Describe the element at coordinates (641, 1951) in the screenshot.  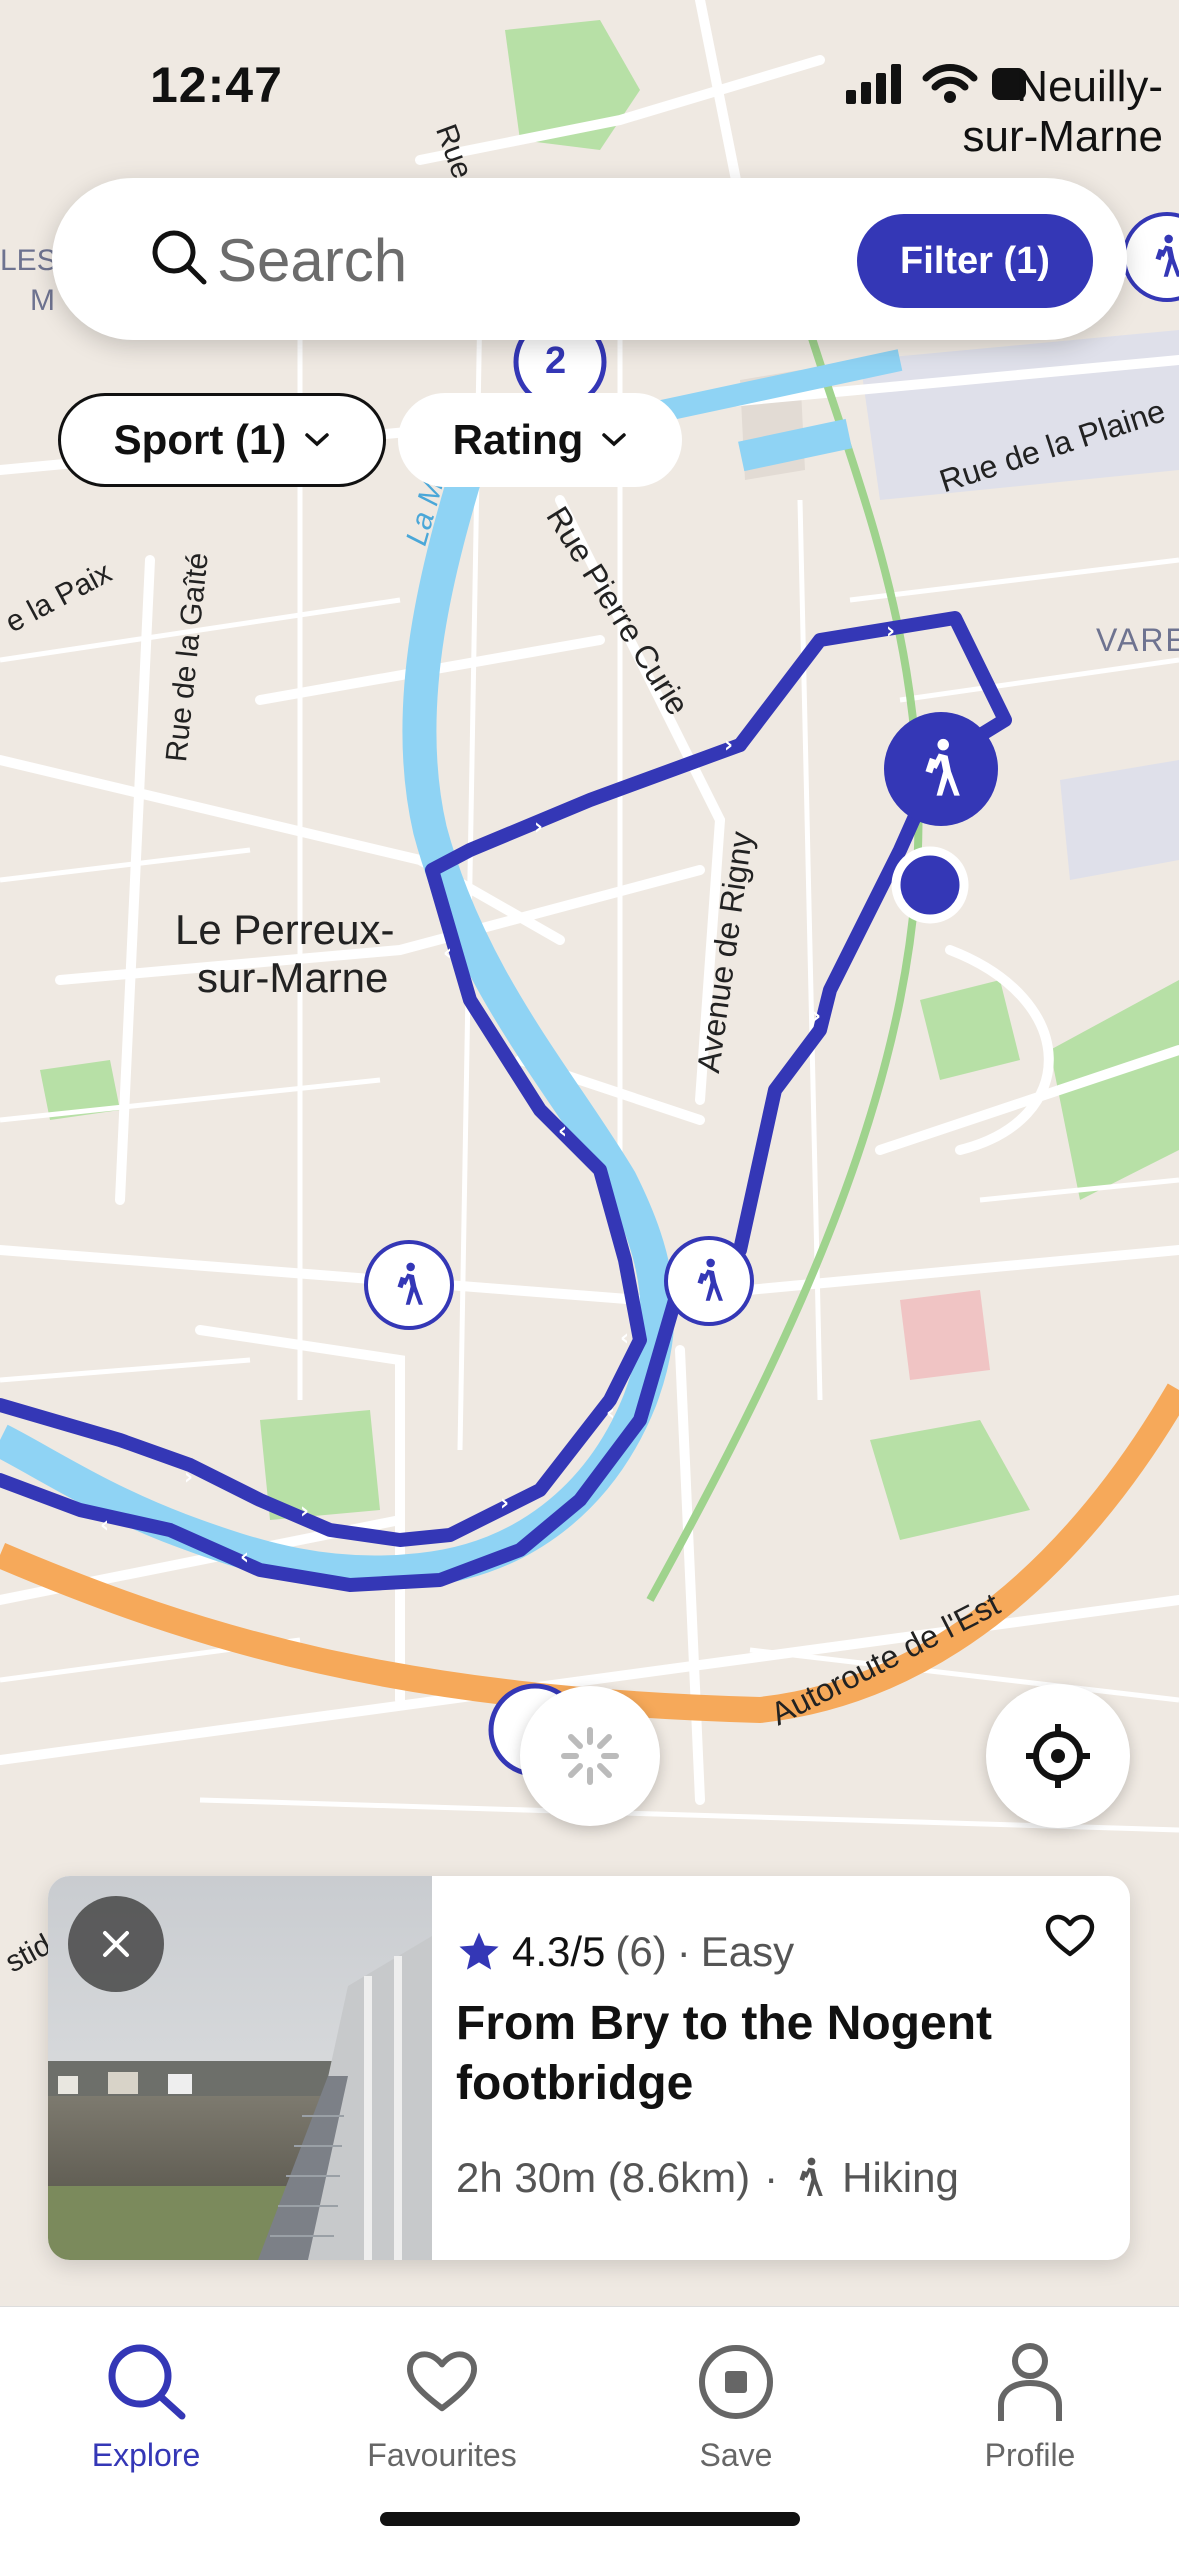
I see `review-count: (6)` at that location.